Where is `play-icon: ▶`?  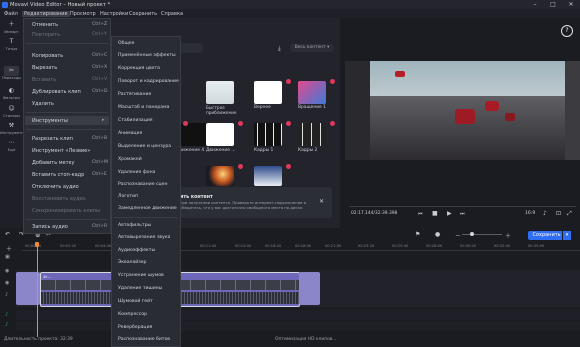 play-icon: ▶ is located at coordinates (449, 213).